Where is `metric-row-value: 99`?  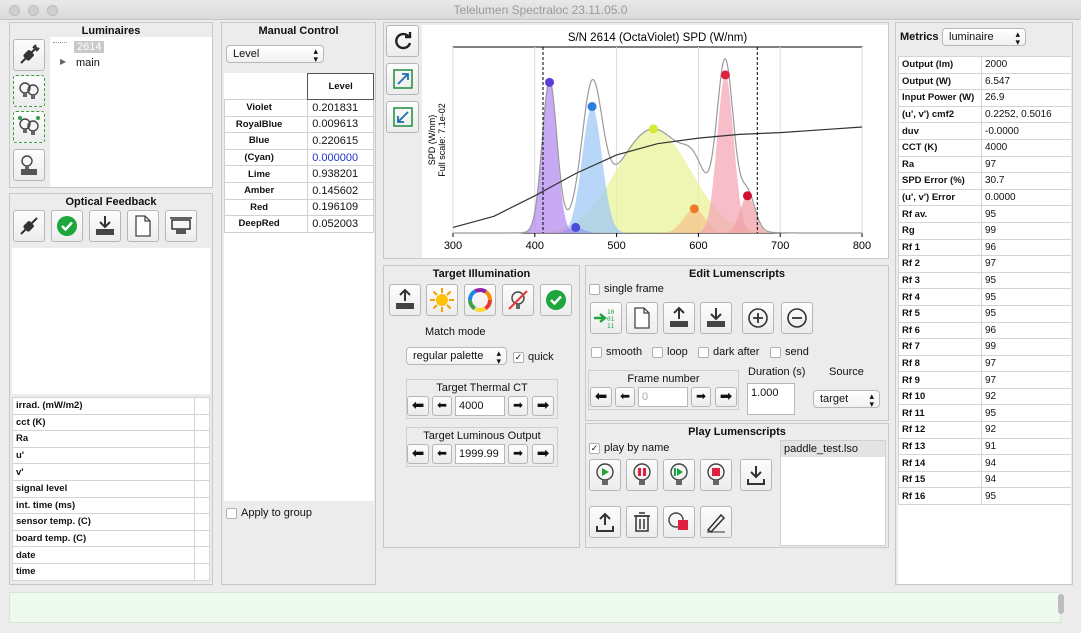
metric-row-value: 99 is located at coordinates (1026, 230).